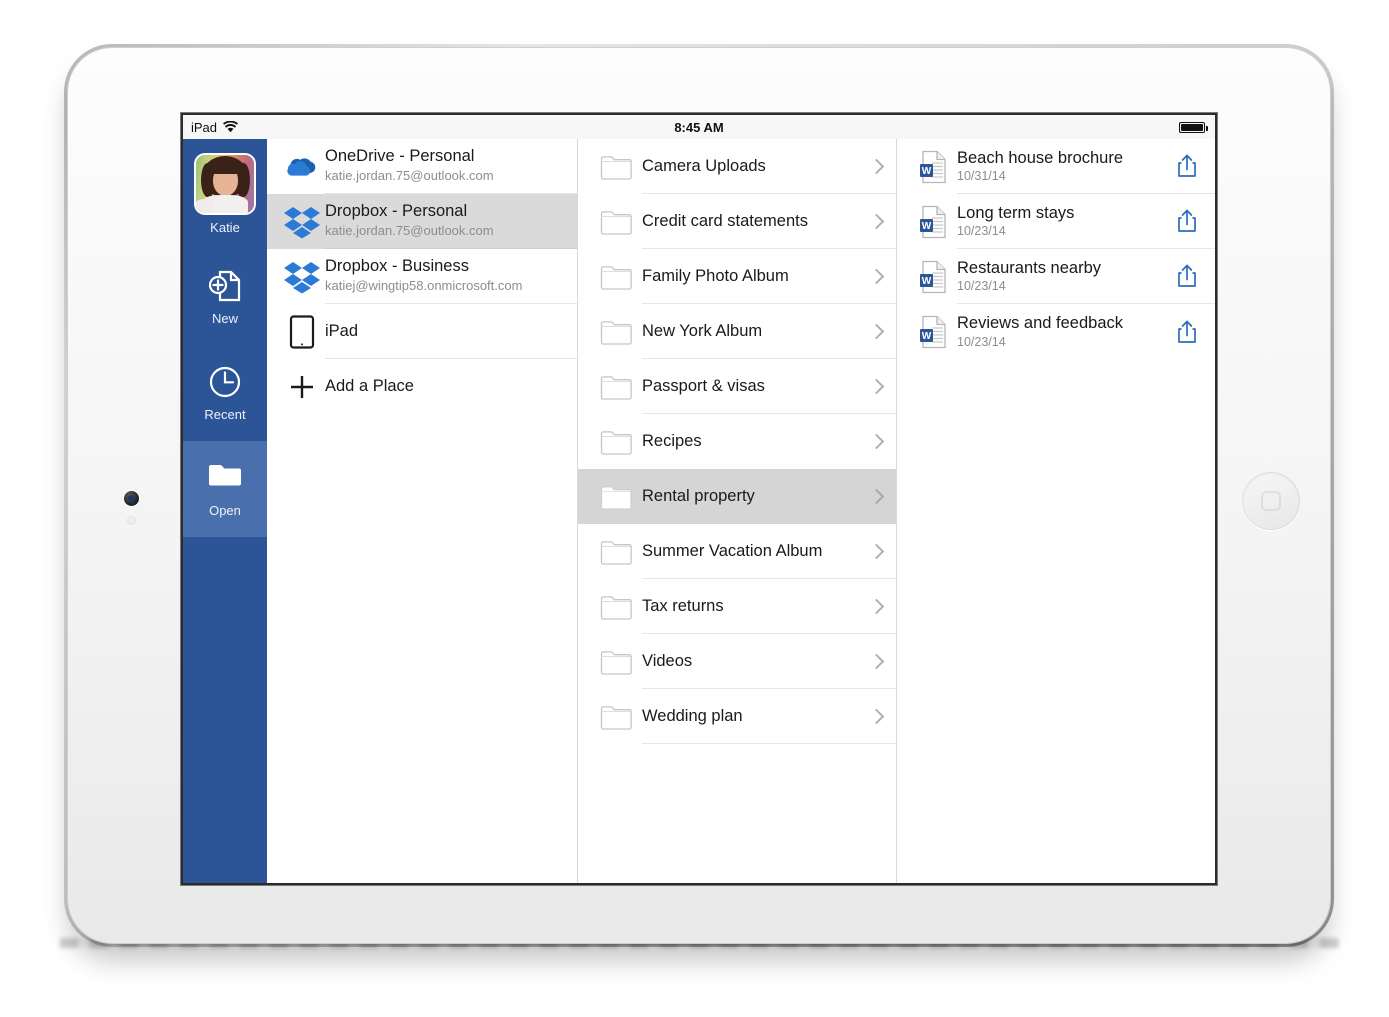 This screenshot has width=1389, height=1017. I want to click on sidebar: Katie New Recent Open, so click(225, 511).